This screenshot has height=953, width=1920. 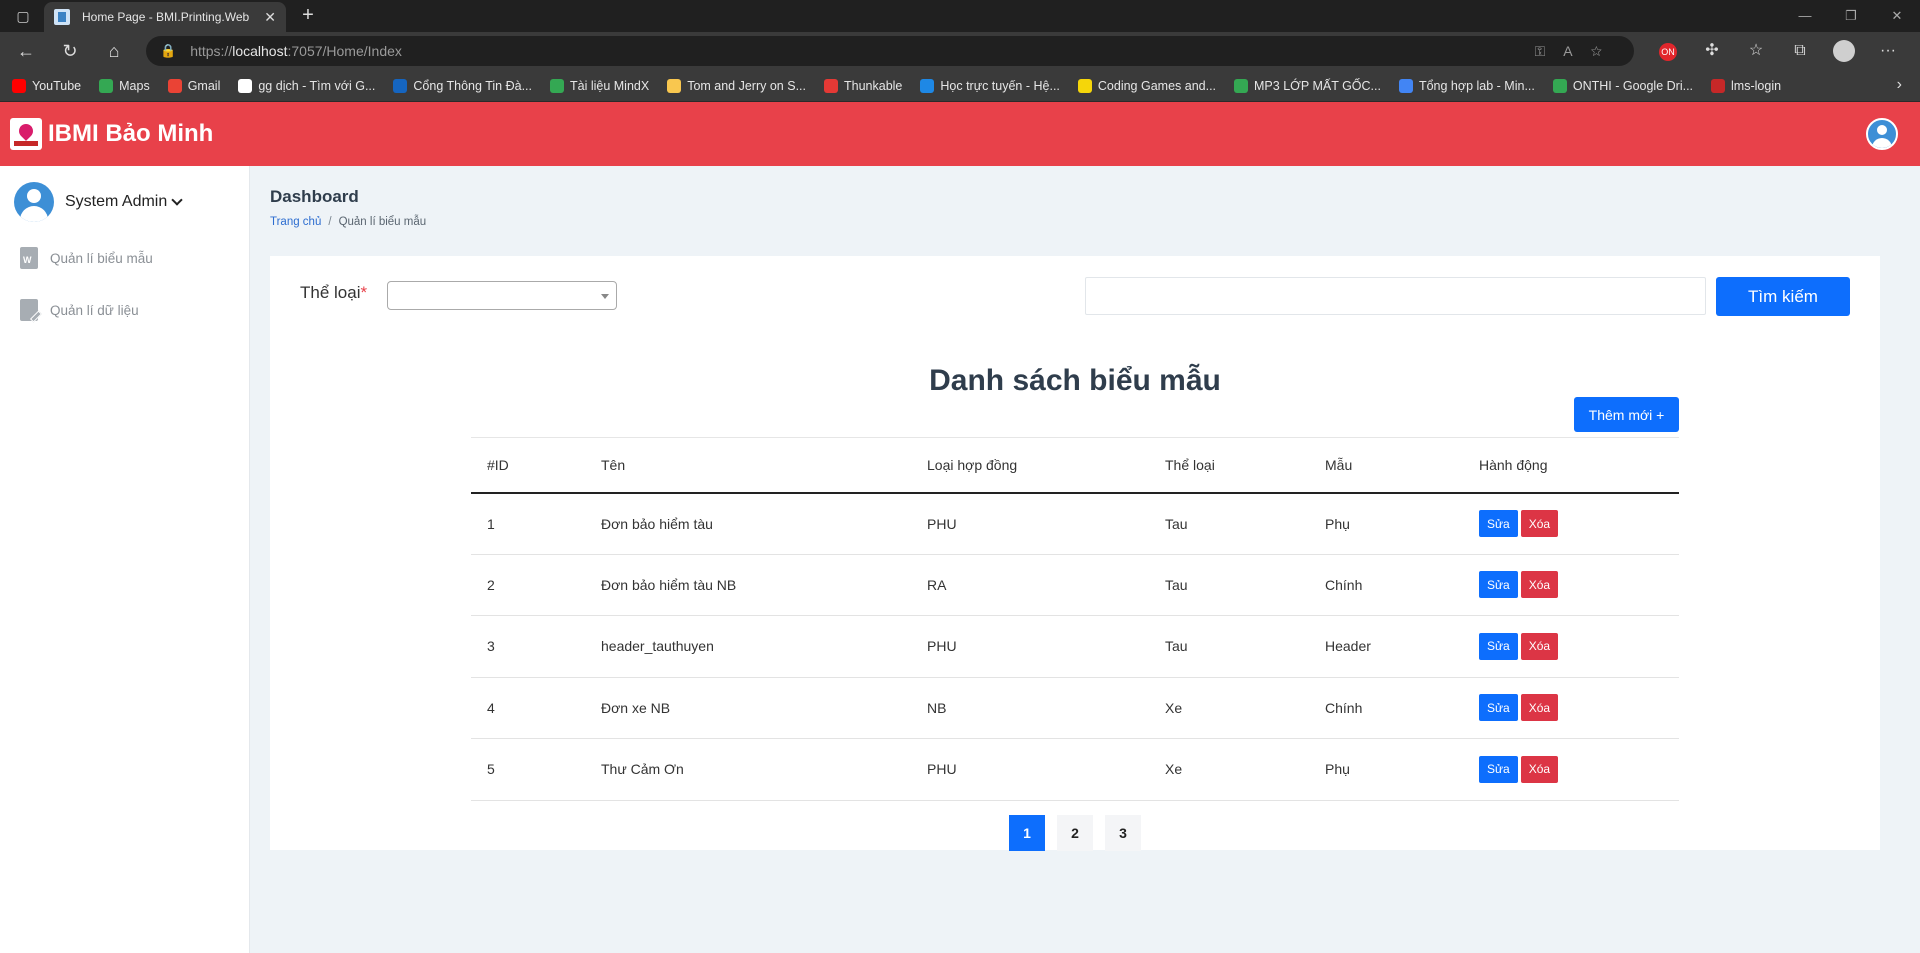 I want to click on add-new-button: Thêm mới +, so click(x=1626, y=414).